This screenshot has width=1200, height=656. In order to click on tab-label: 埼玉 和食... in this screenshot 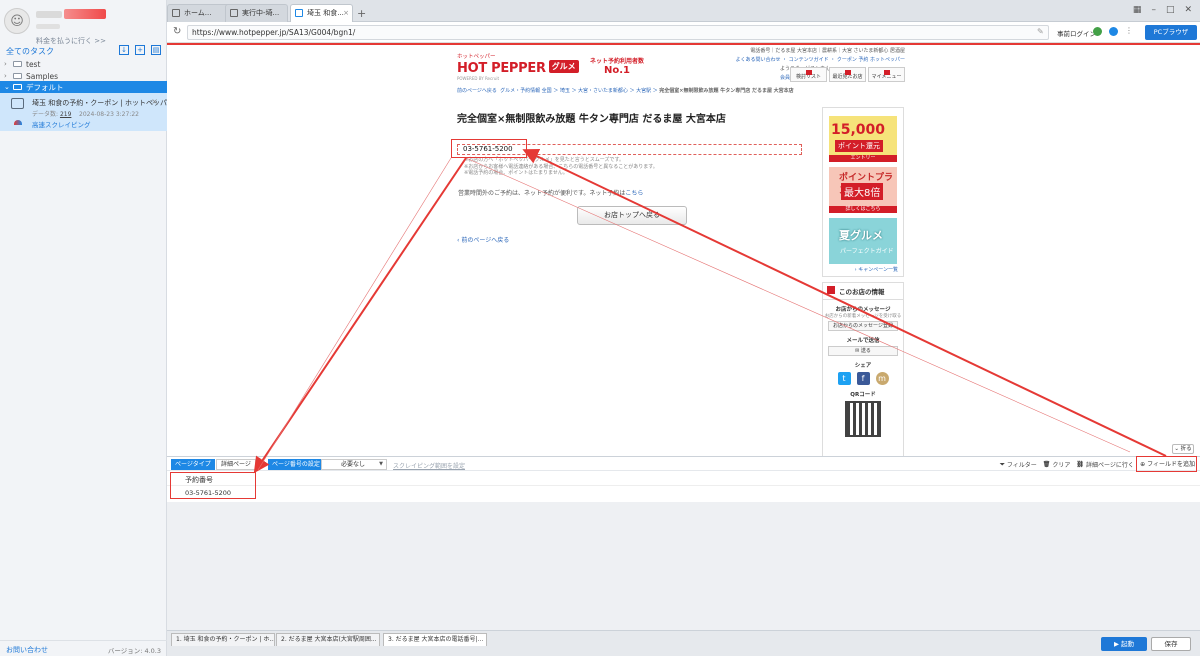, I will do `click(325, 13)`.